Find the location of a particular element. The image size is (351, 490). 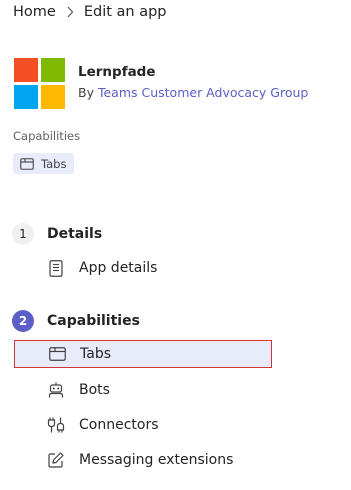

logo-square-green is located at coordinates (53, 70).